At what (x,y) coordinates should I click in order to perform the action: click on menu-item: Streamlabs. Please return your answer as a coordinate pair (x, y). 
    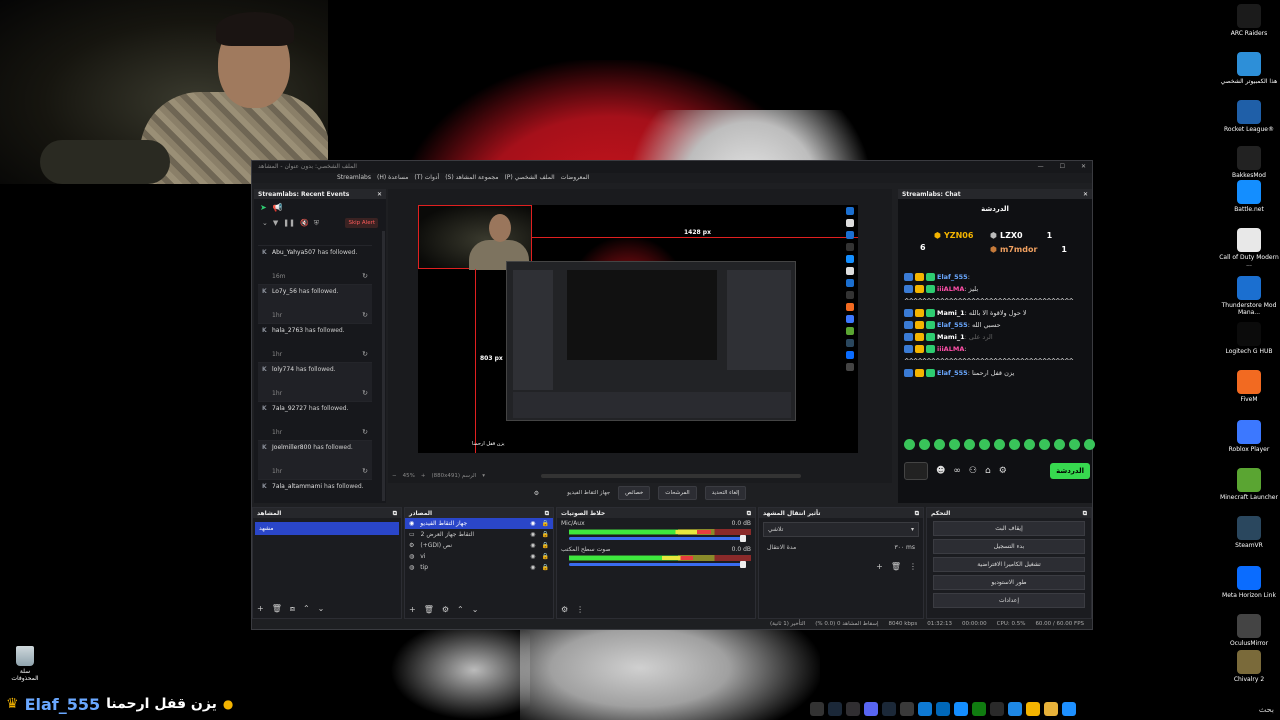
    Looking at the image, I should click on (354, 178).